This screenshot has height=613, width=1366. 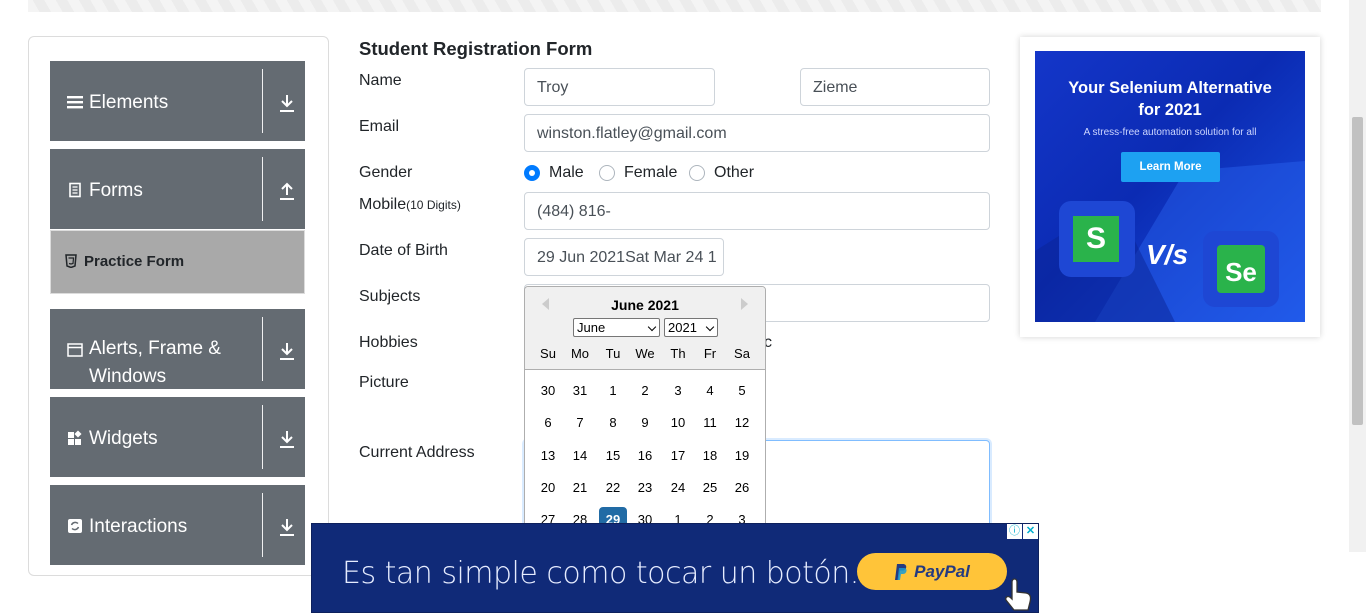 I want to click on logo-left-letter: S, so click(x=1096, y=239).